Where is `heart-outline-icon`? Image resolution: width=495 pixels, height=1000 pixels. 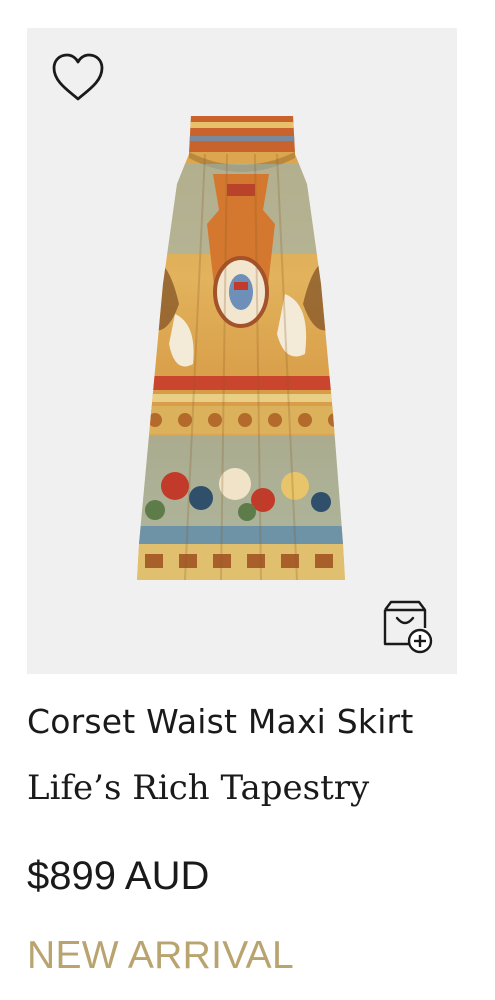
heart-outline-icon is located at coordinates (78, 77).